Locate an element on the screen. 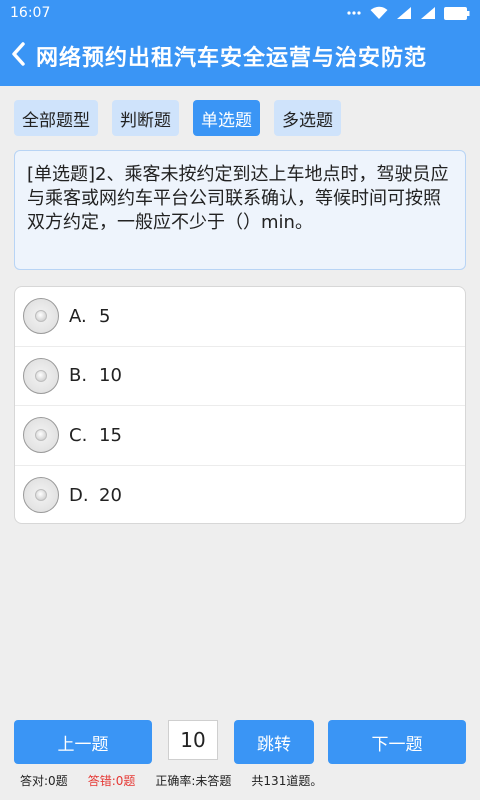 This screenshot has height=800, width=480. correct-count: 答对:0题 is located at coordinates (44, 780).